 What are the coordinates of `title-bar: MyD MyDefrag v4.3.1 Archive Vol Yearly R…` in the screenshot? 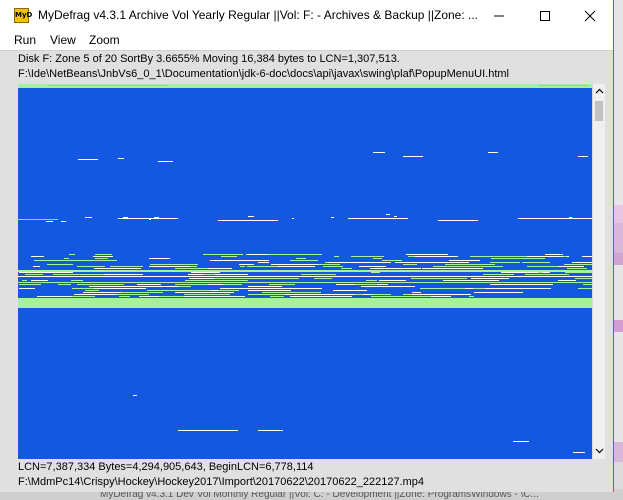 It's located at (306, 16).